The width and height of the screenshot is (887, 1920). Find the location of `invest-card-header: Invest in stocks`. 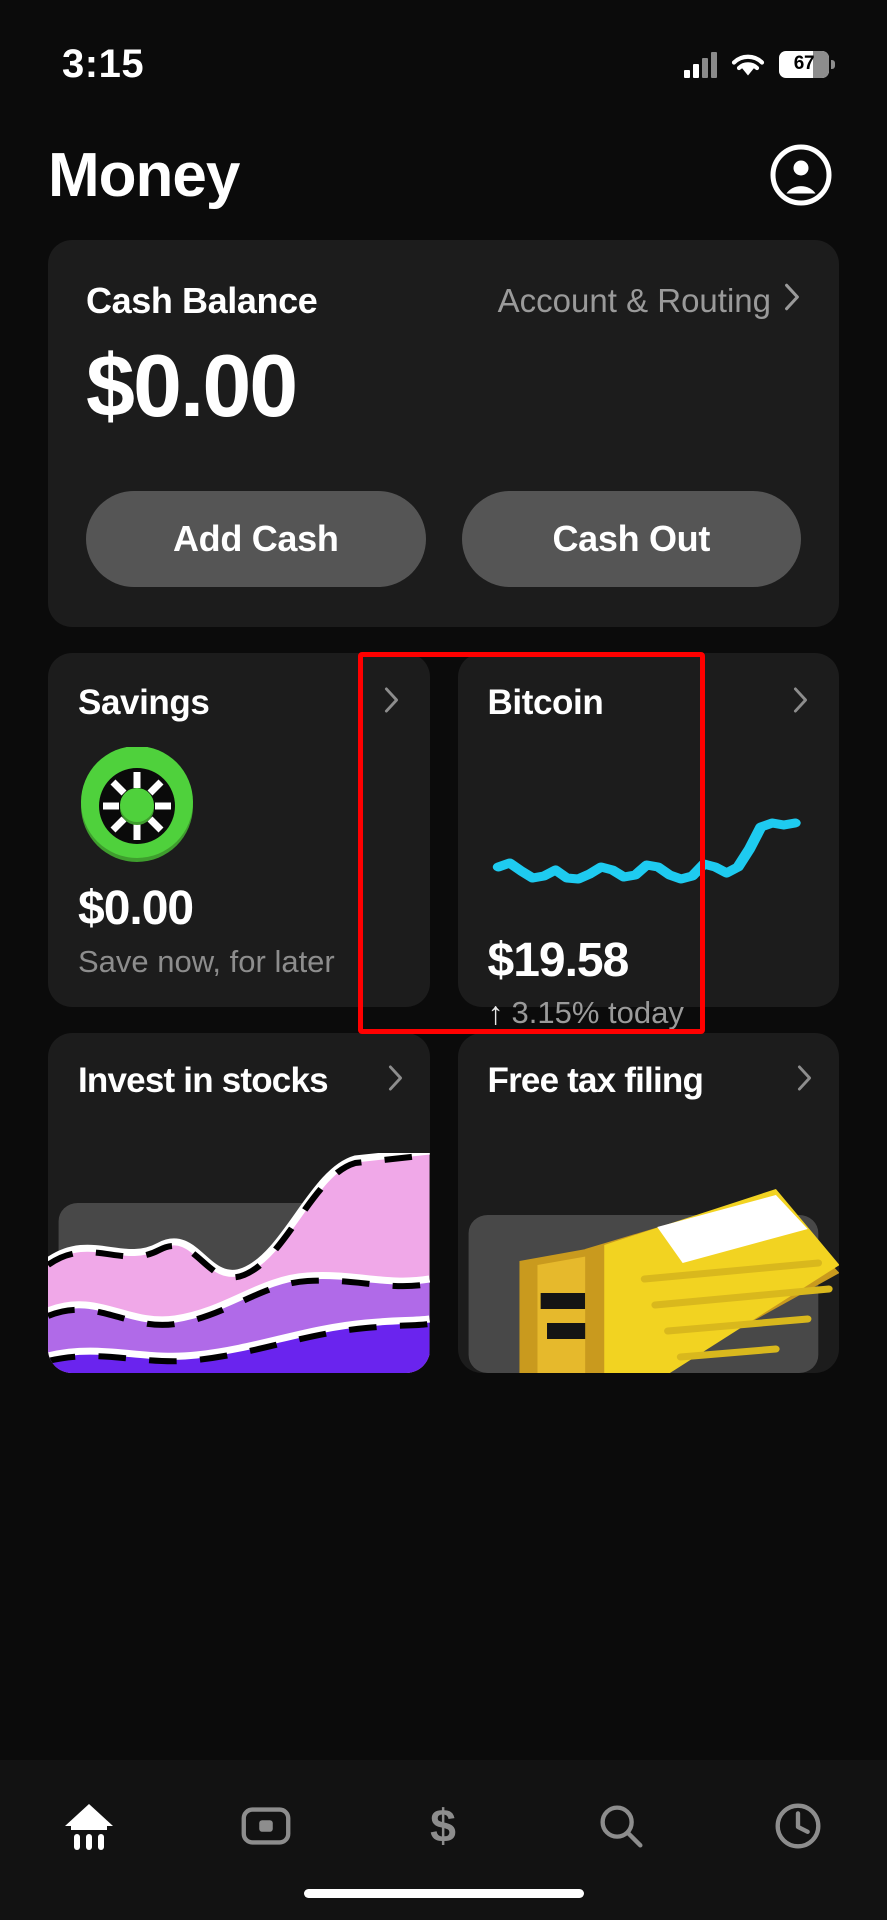

invest-card-header: Invest in stocks is located at coordinates (241, 1081).